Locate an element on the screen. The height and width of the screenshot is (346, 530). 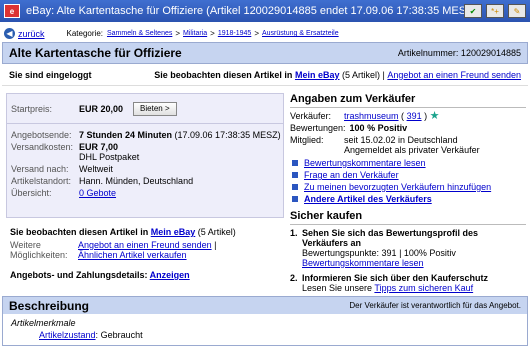
versand-method: DHL Postpaket is located at coordinates (109, 157).